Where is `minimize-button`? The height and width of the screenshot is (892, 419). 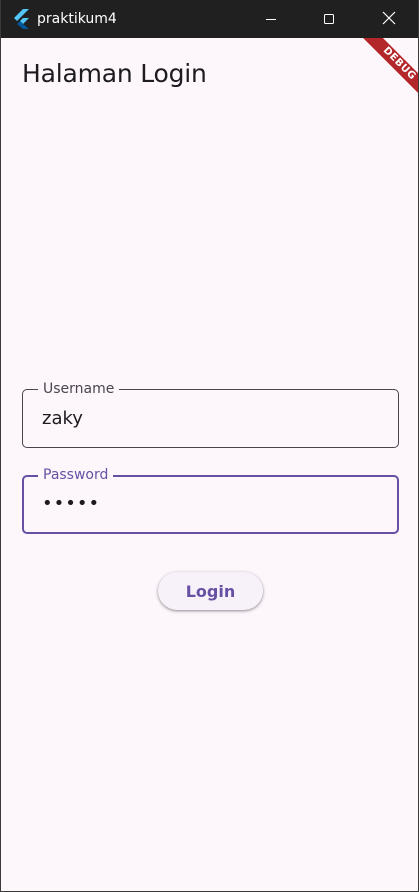
minimize-button is located at coordinates (271, 19).